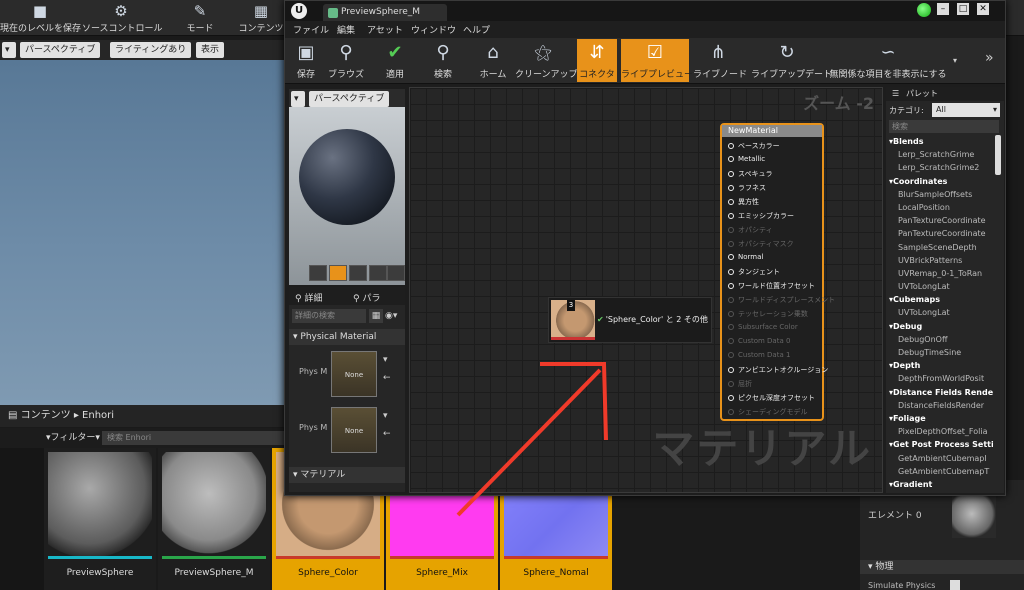  I want to click on palette-category: ▾Cubemaps, so click(941, 299).